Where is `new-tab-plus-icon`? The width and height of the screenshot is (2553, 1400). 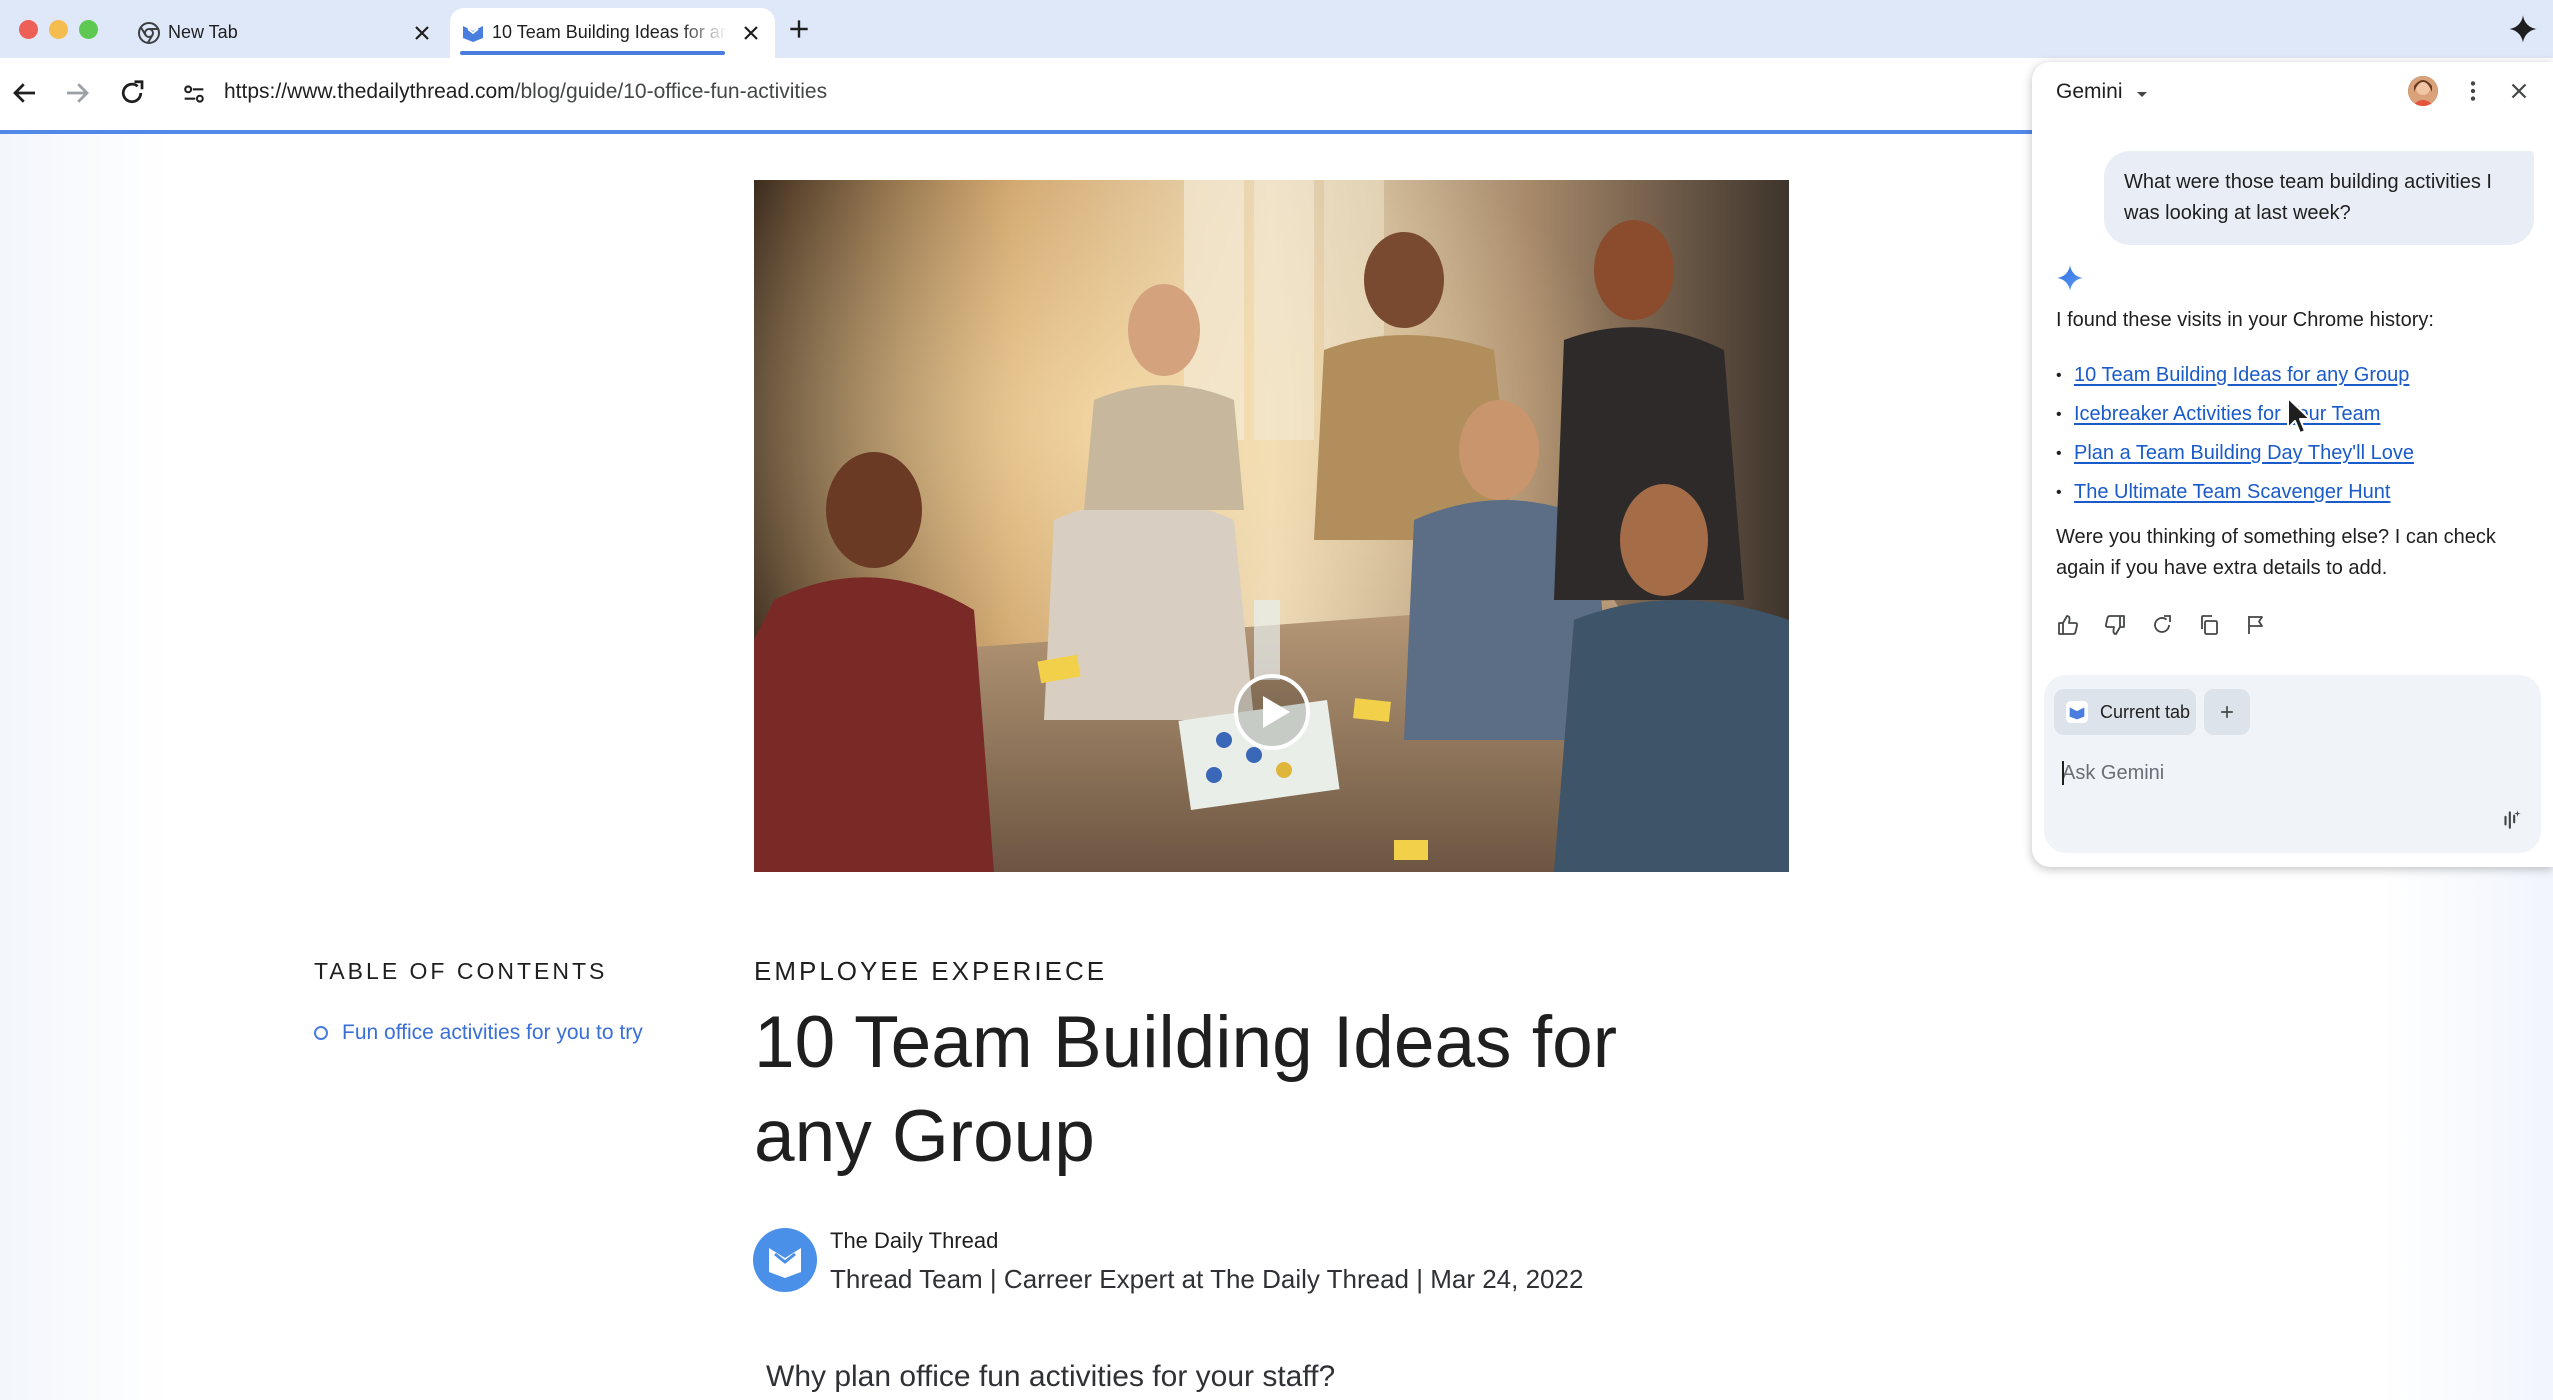
new-tab-plus-icon is located at coordinates (799, 29).